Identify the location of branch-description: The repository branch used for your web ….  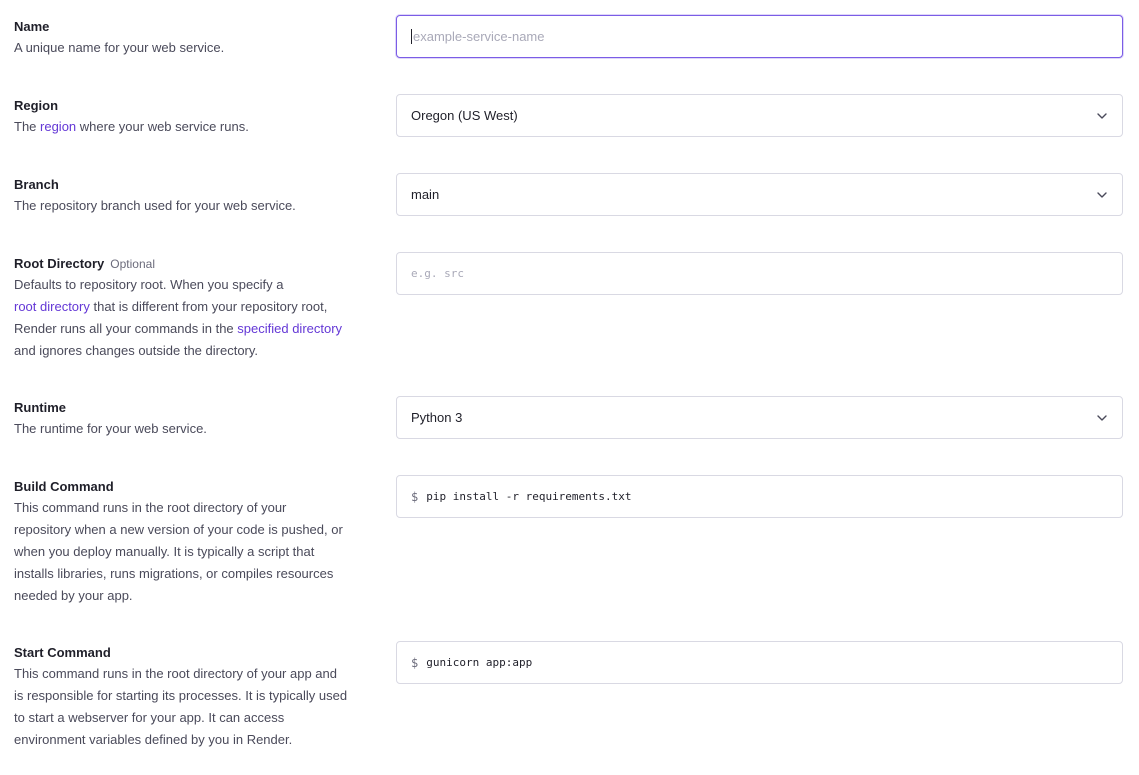
(155, 205).